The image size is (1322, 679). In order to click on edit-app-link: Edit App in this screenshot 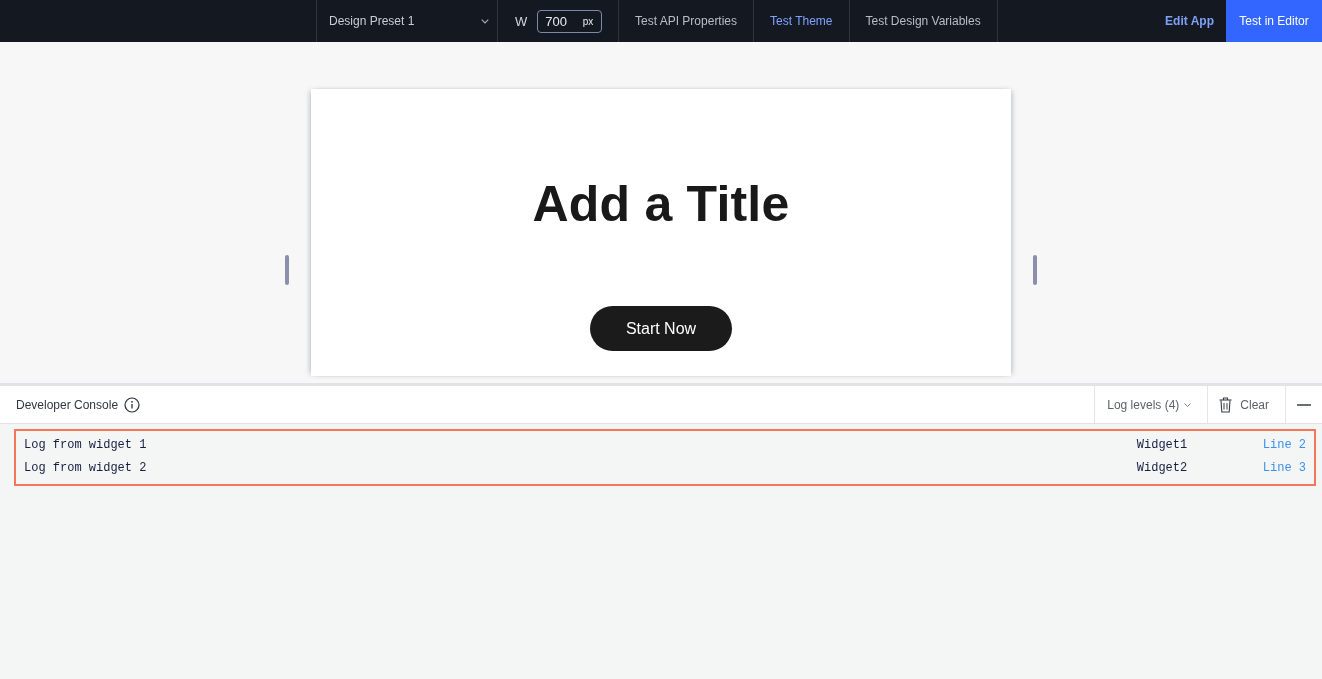, I will do `click(1195, 21)`.